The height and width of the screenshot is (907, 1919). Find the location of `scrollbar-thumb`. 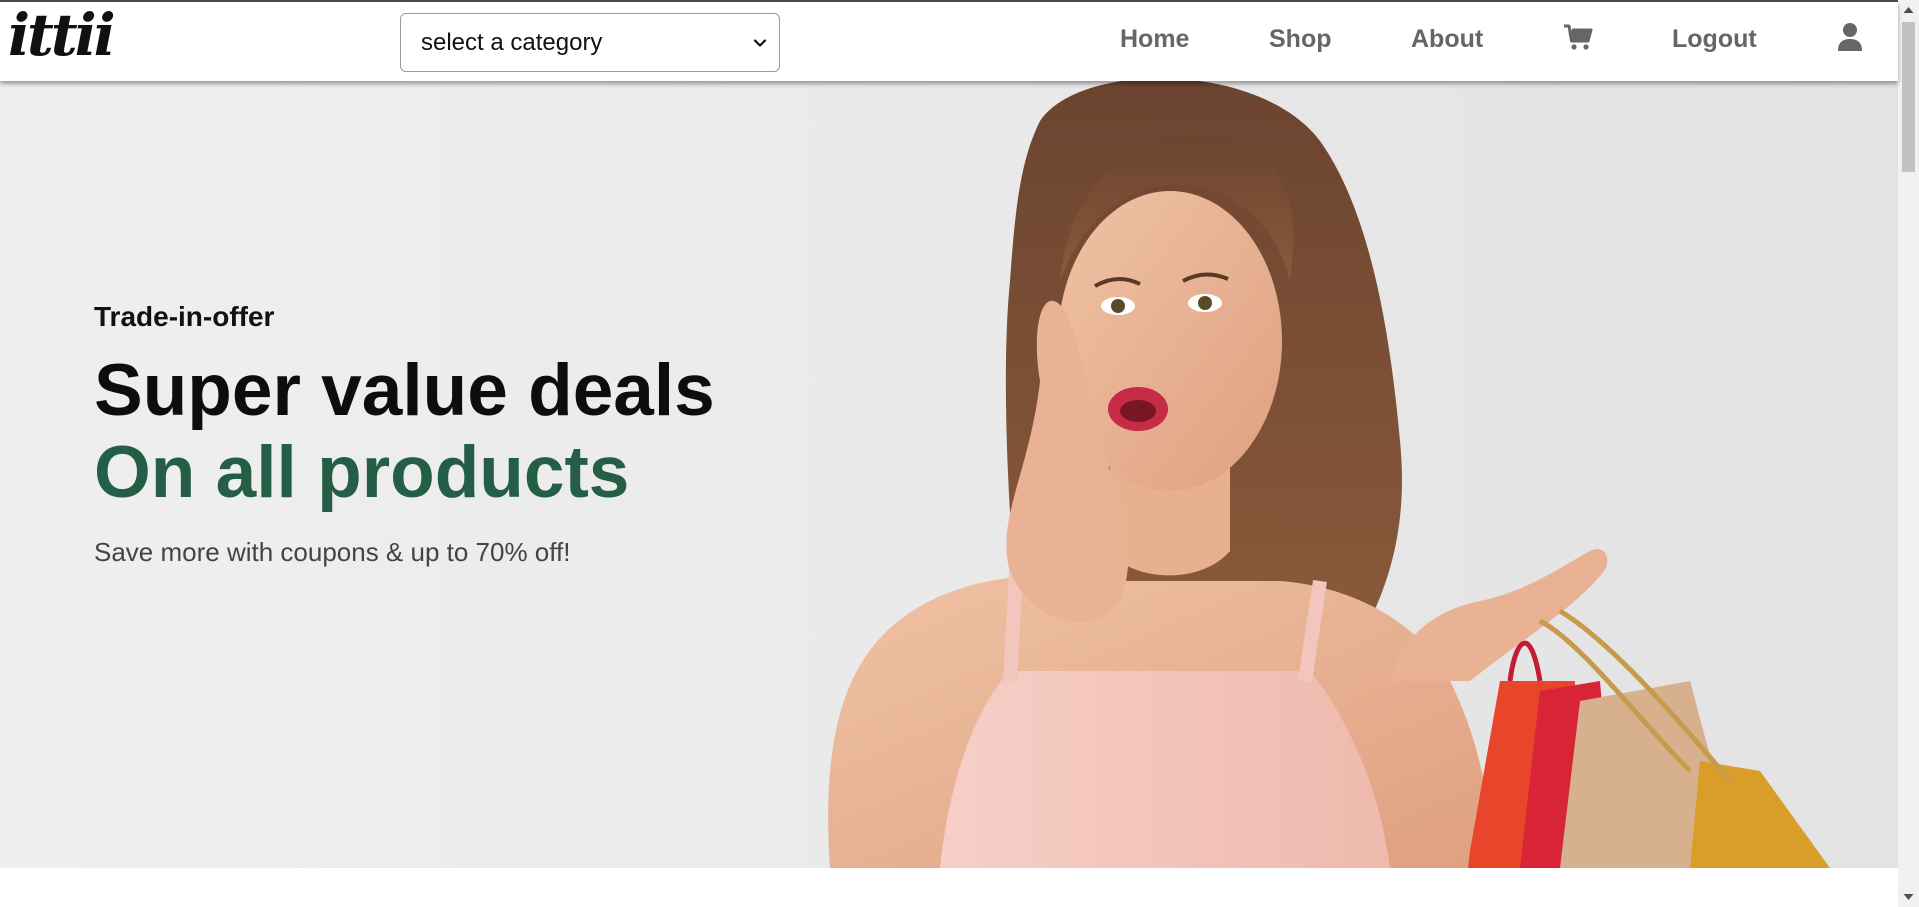

scrollbar-thumb is located at coordinates (1908, 97).